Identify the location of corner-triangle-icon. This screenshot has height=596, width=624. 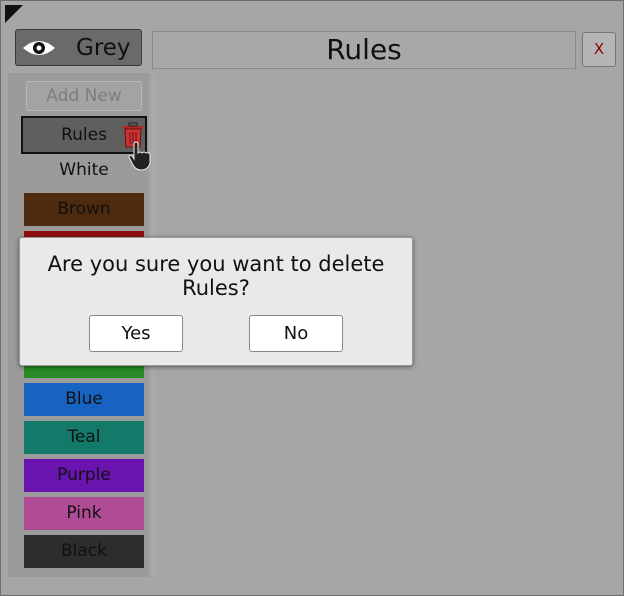
(14, 14).